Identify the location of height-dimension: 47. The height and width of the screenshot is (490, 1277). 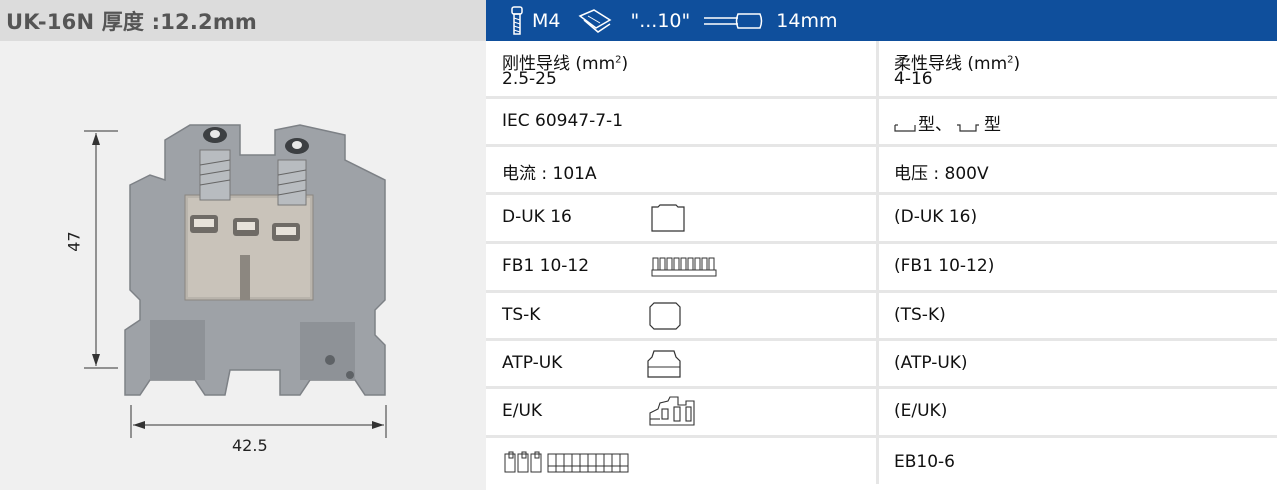
(74, 241).